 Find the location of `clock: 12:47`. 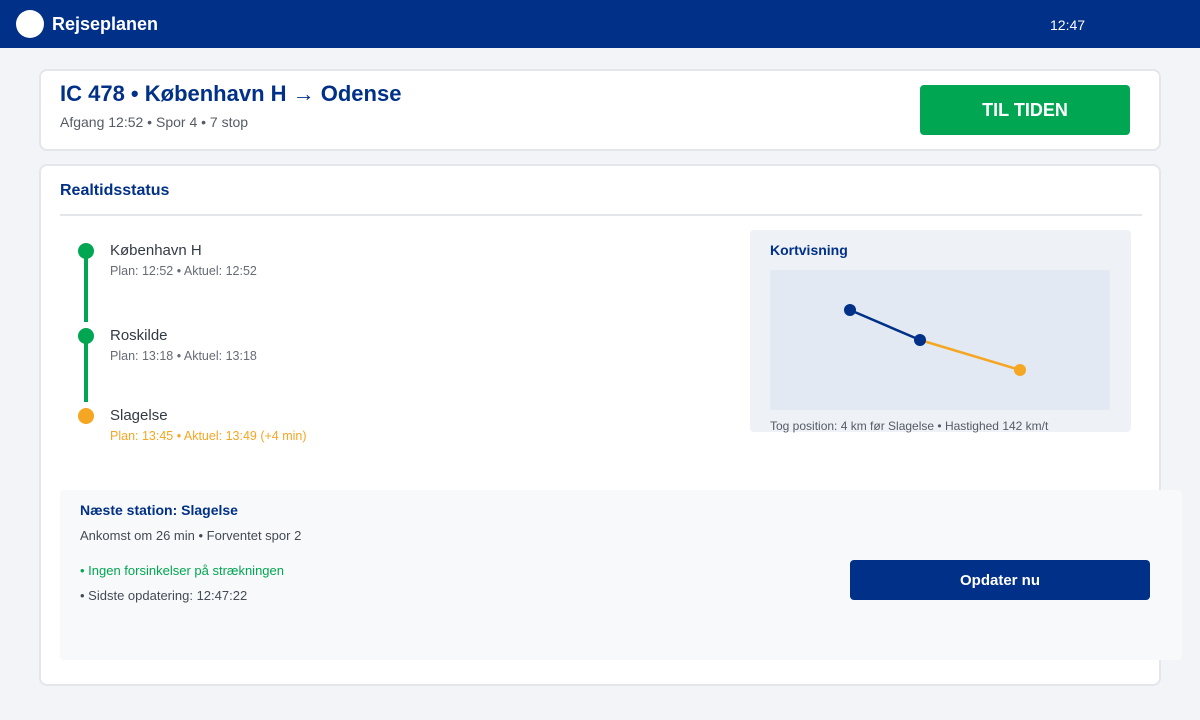

clock: 12:47 is located at coordinates (1068, 25).